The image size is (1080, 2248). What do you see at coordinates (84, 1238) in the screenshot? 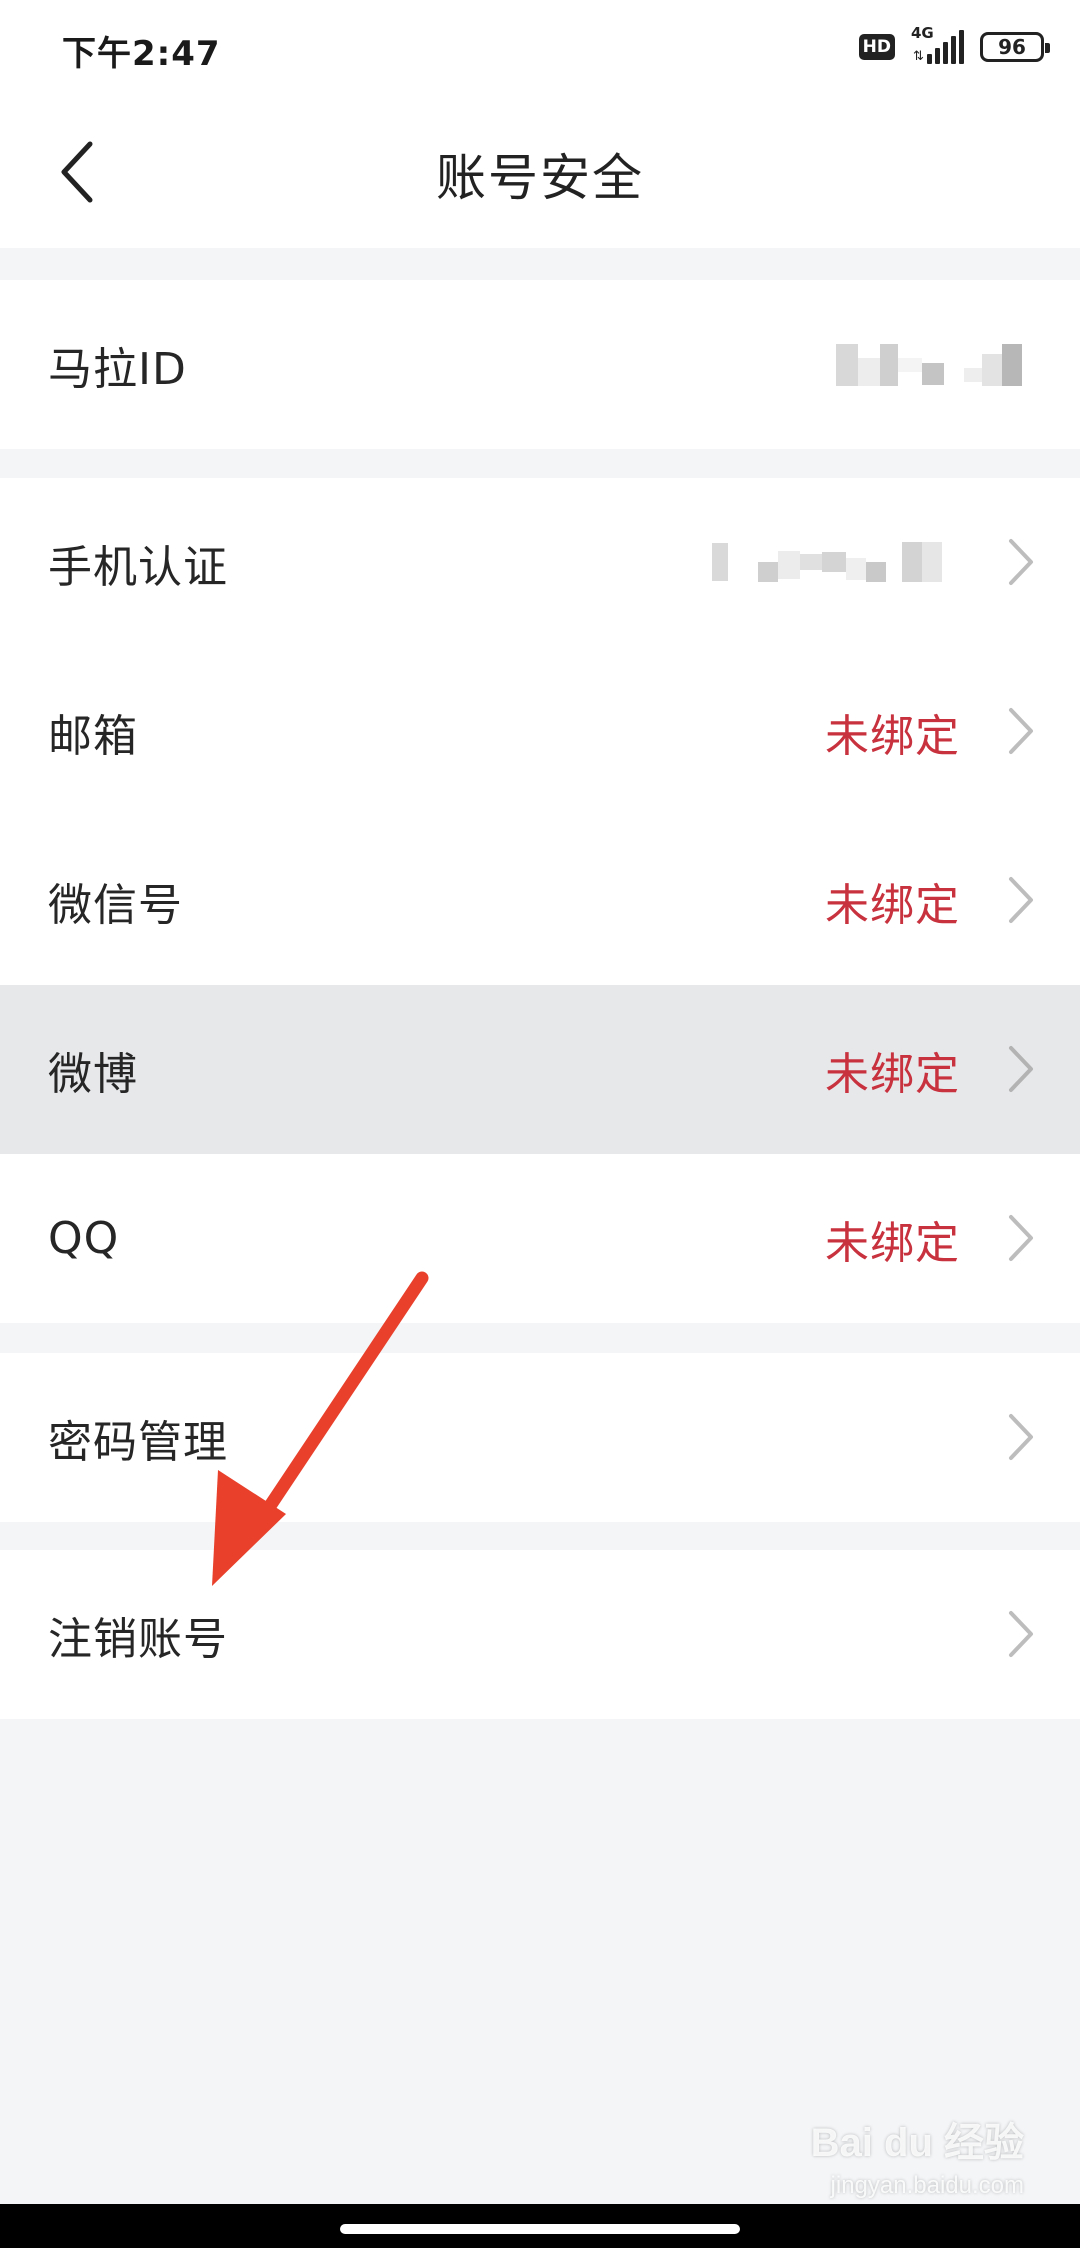
I see `qq-label: QQ` at bounding box center [84, 1238].